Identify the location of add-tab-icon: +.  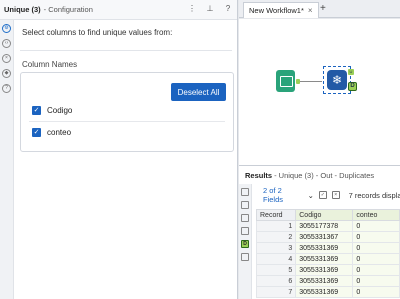
(323, 8).